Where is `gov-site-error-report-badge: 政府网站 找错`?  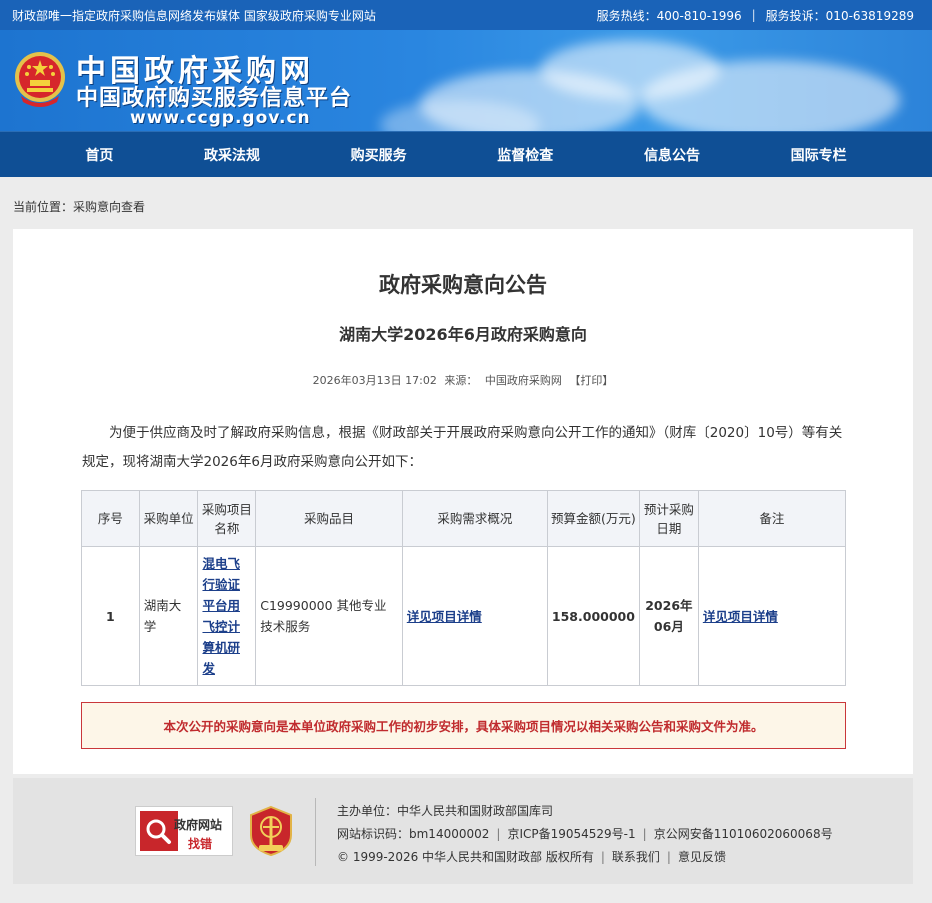
gov-site-error-report-badge: 政府网站 找错 is located at coordinates (184, 831).